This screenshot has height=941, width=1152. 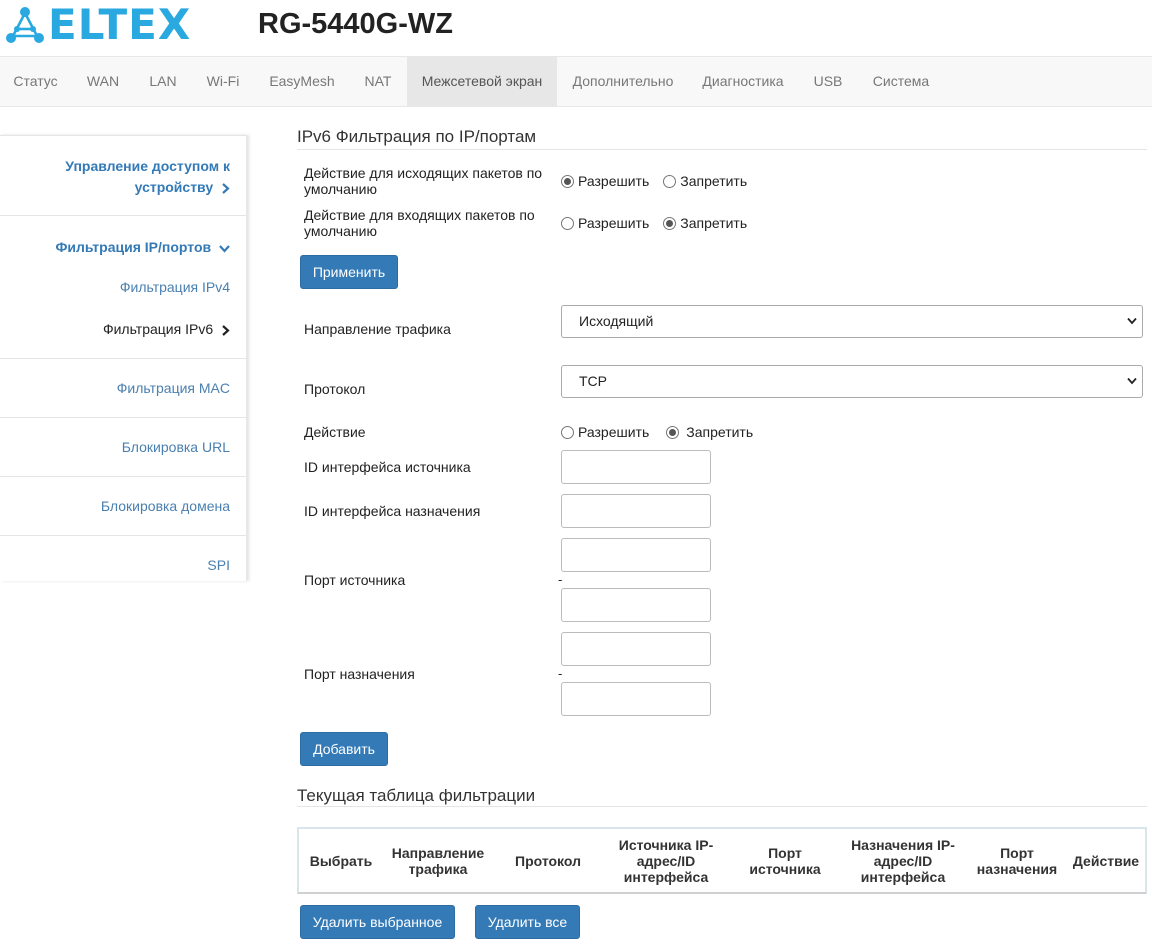 I want to click on action-allow-radio, so click(x=567, y=432).